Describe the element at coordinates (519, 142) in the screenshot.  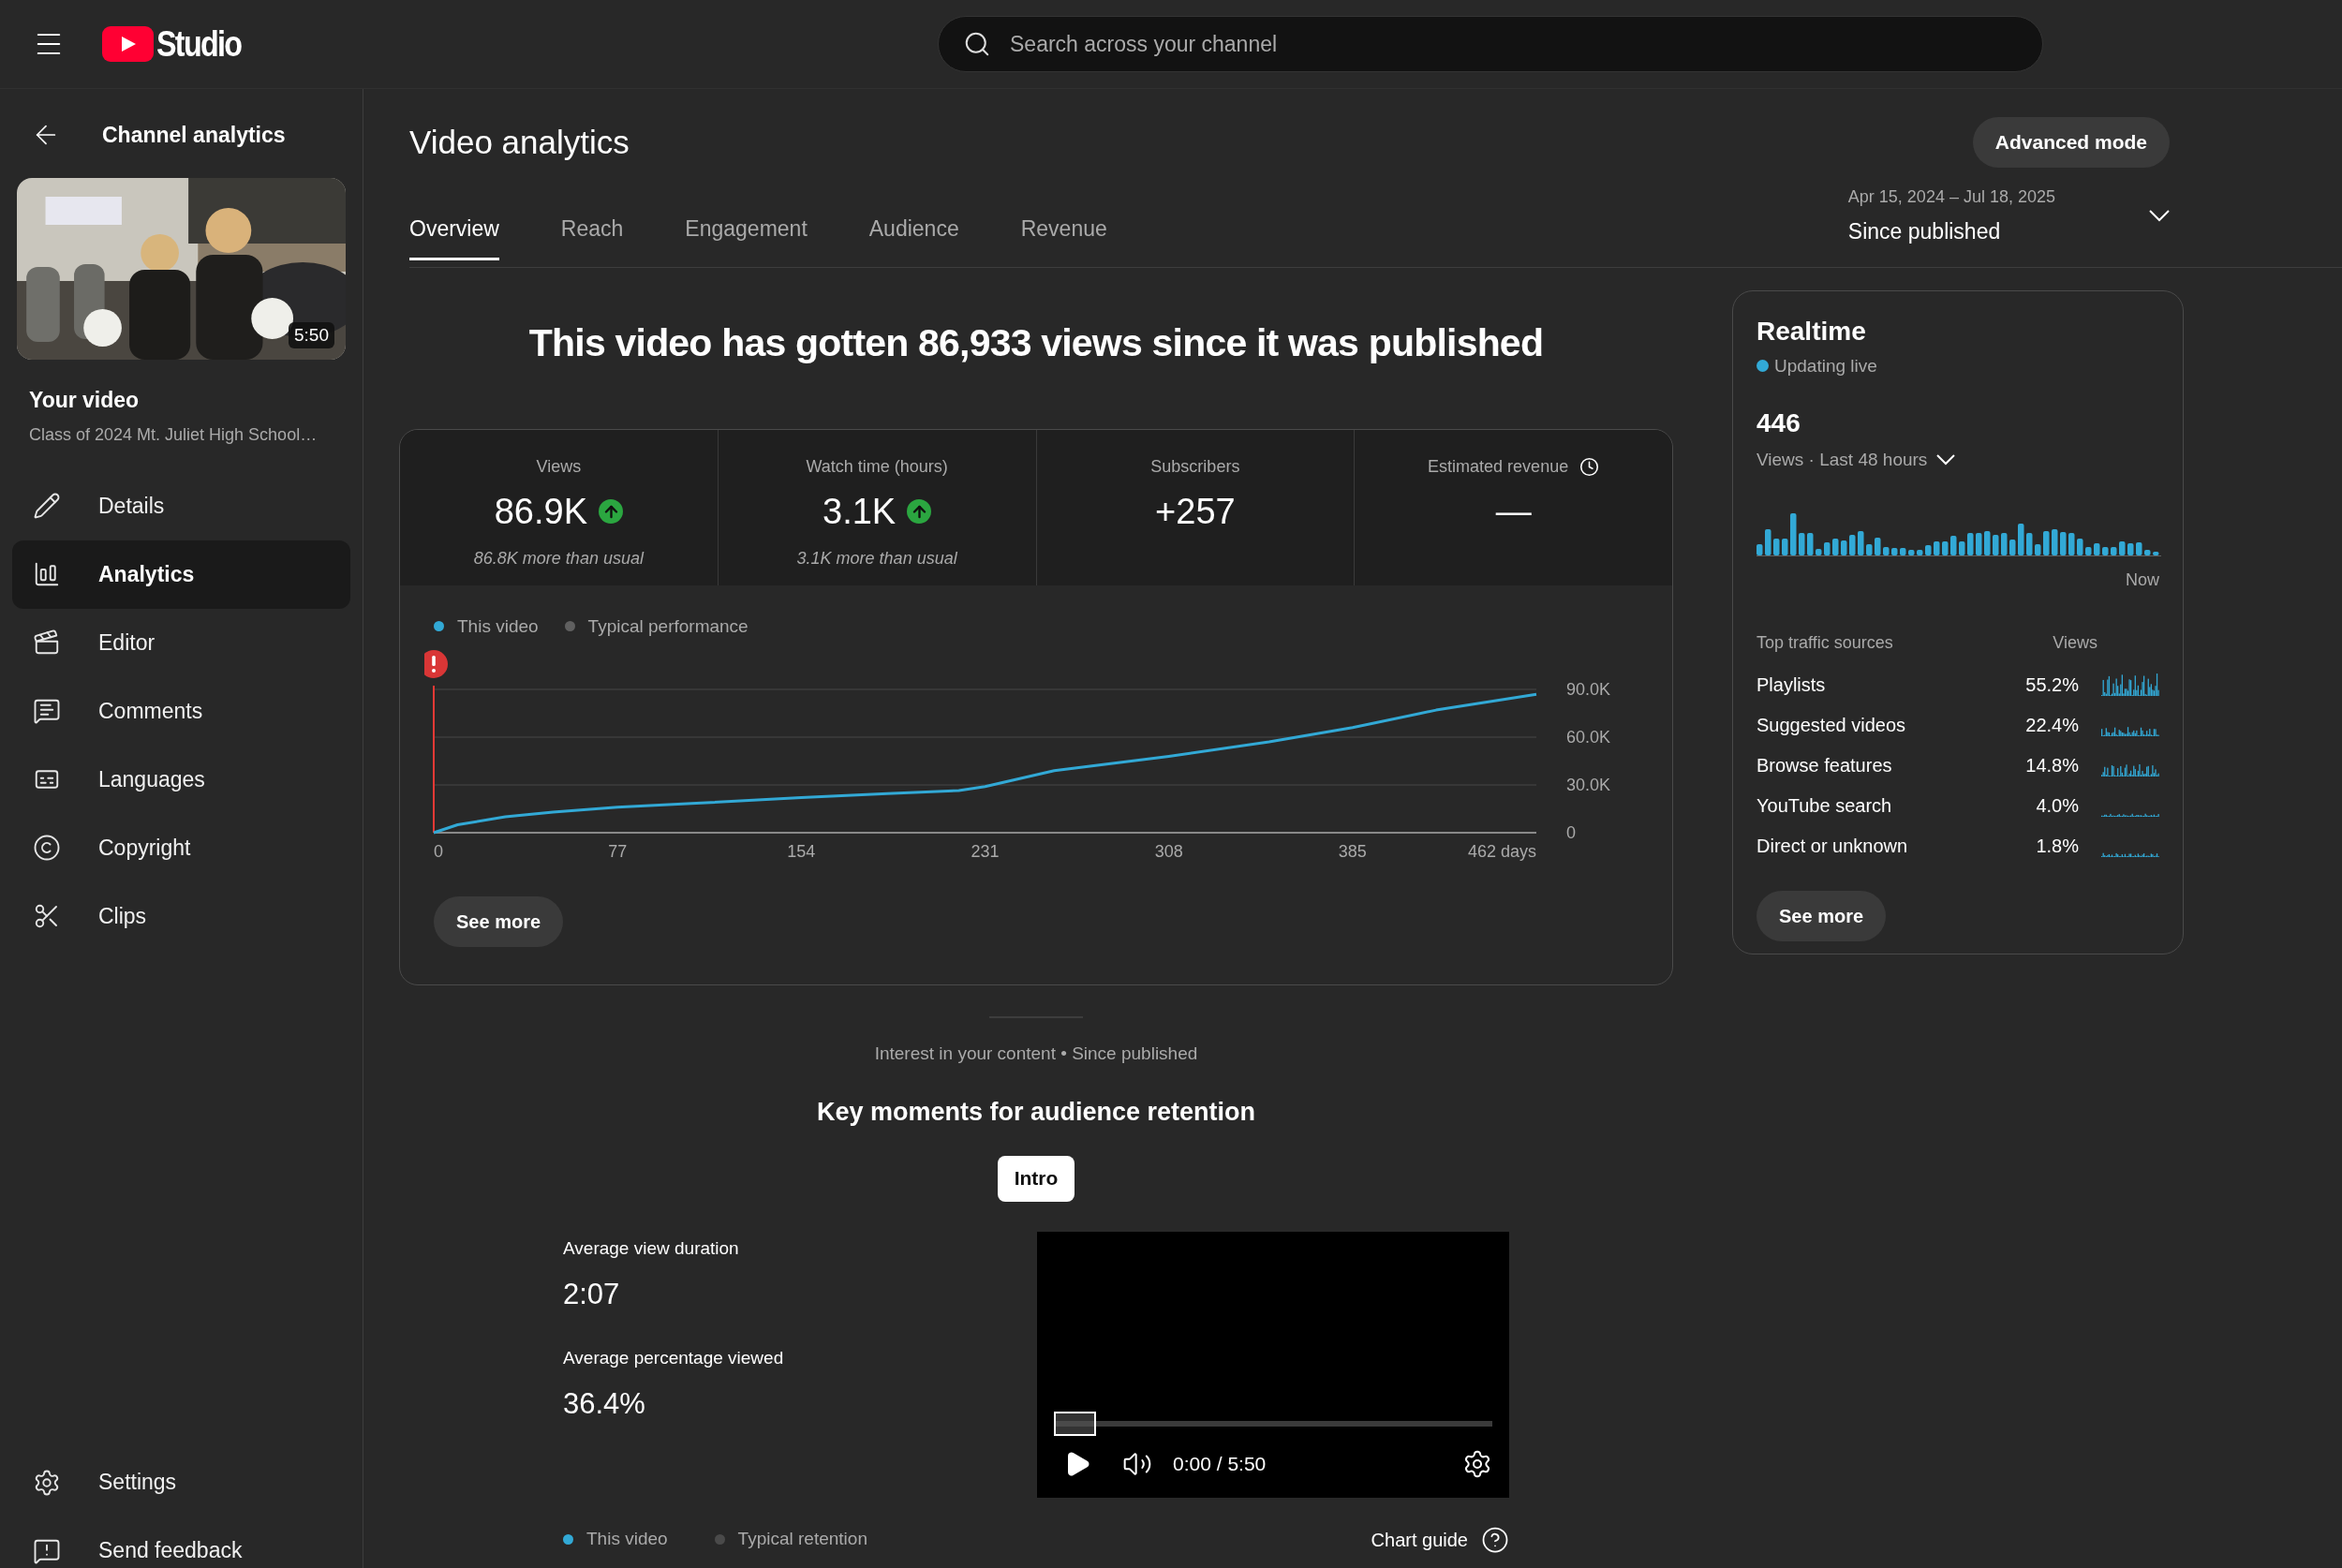
I see `page-title: Video analytics` at that location.